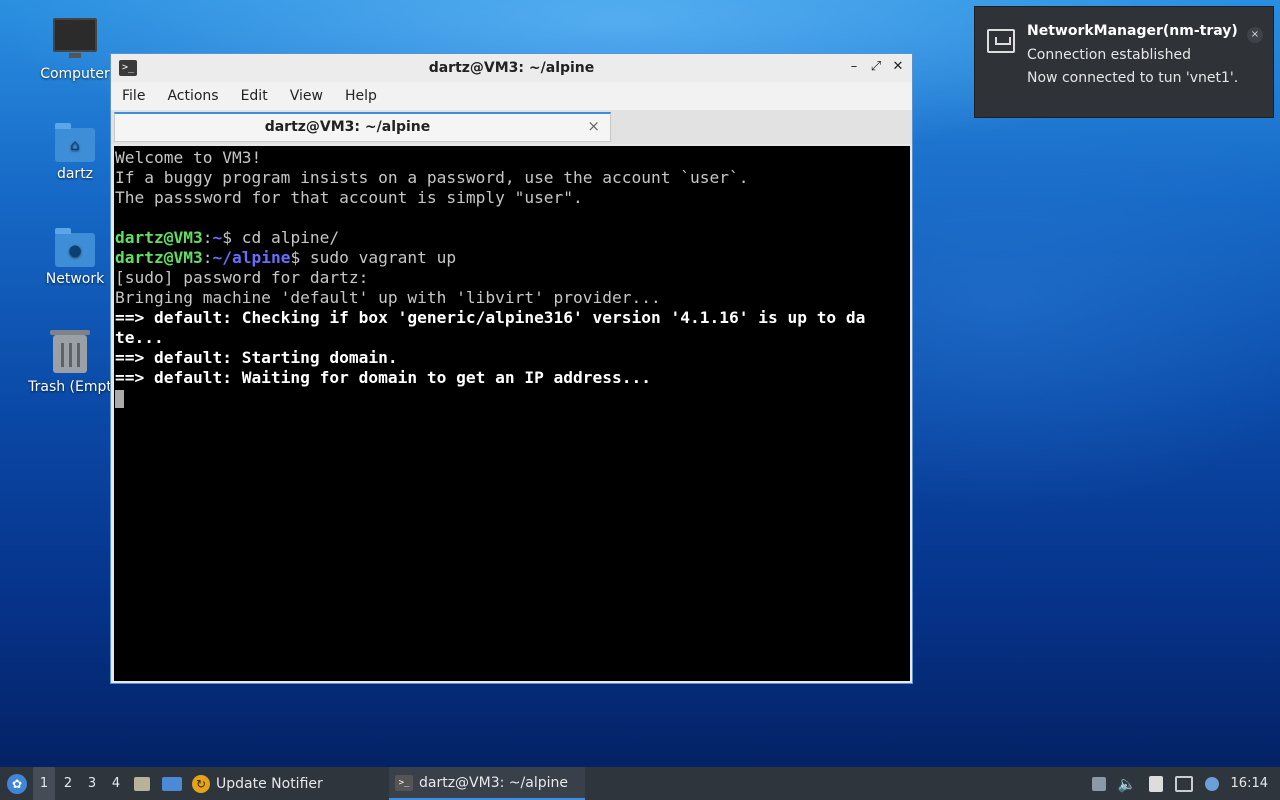 The height and width of the screenshot is (800, 1280). I want to click on prompt-command: $ sudo vagrant up, so click(373, 257).